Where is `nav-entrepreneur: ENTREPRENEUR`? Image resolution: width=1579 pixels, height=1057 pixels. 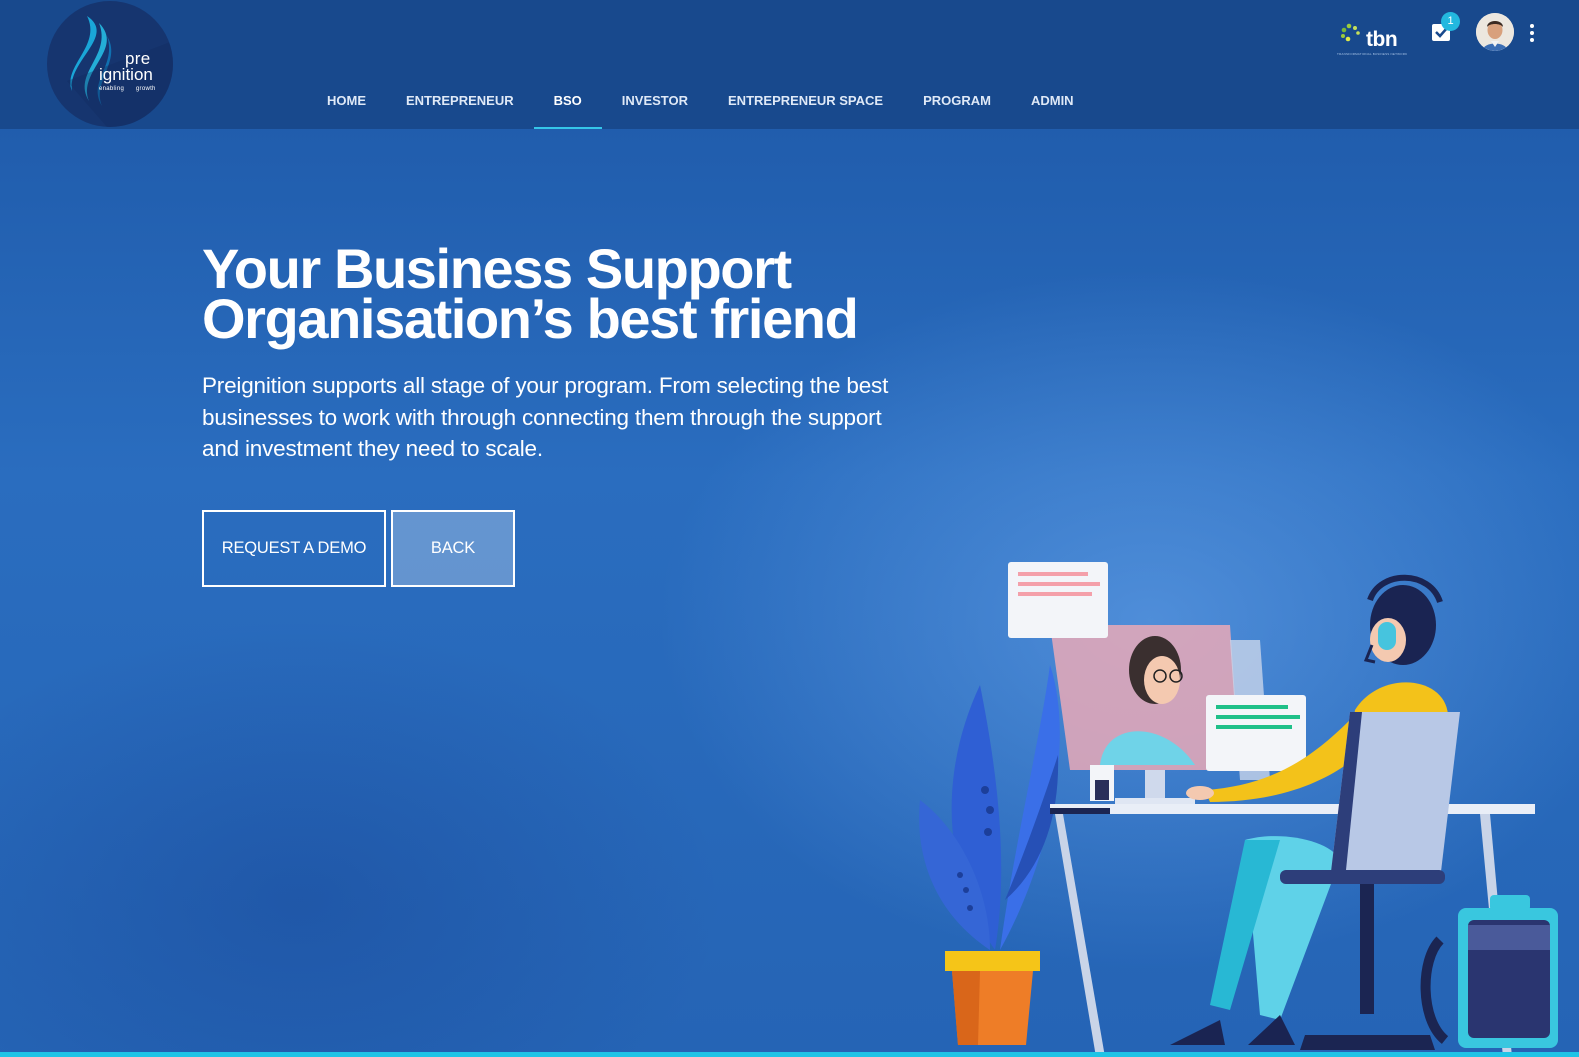 nav-entrepreneur: ENTREPRENEUR is located at coordinates (460, 105).